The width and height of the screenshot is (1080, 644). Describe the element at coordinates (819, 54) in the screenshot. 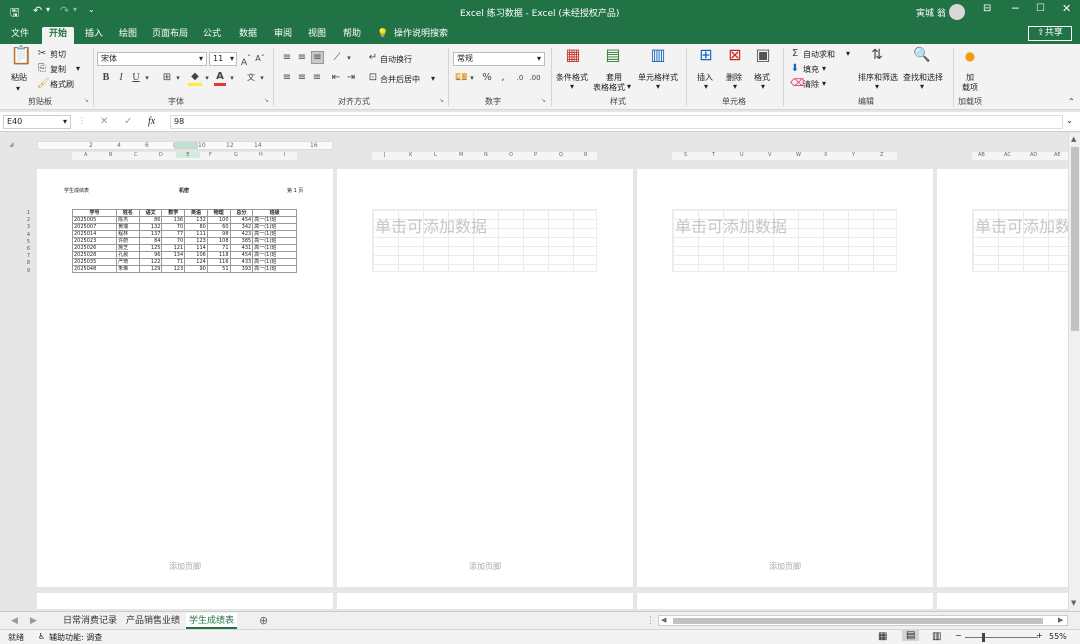

I see `autosum-button: 自动求和` at that location.